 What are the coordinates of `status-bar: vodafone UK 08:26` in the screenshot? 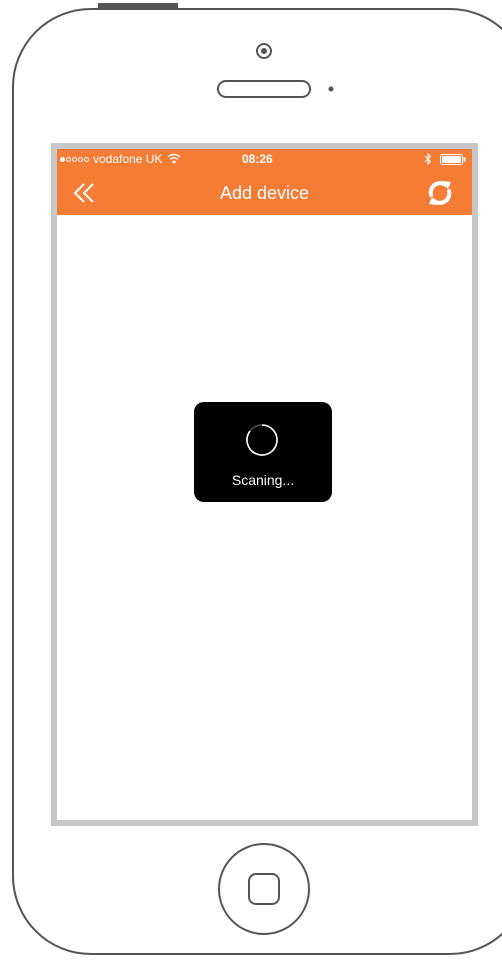 It's located at (264, 159).